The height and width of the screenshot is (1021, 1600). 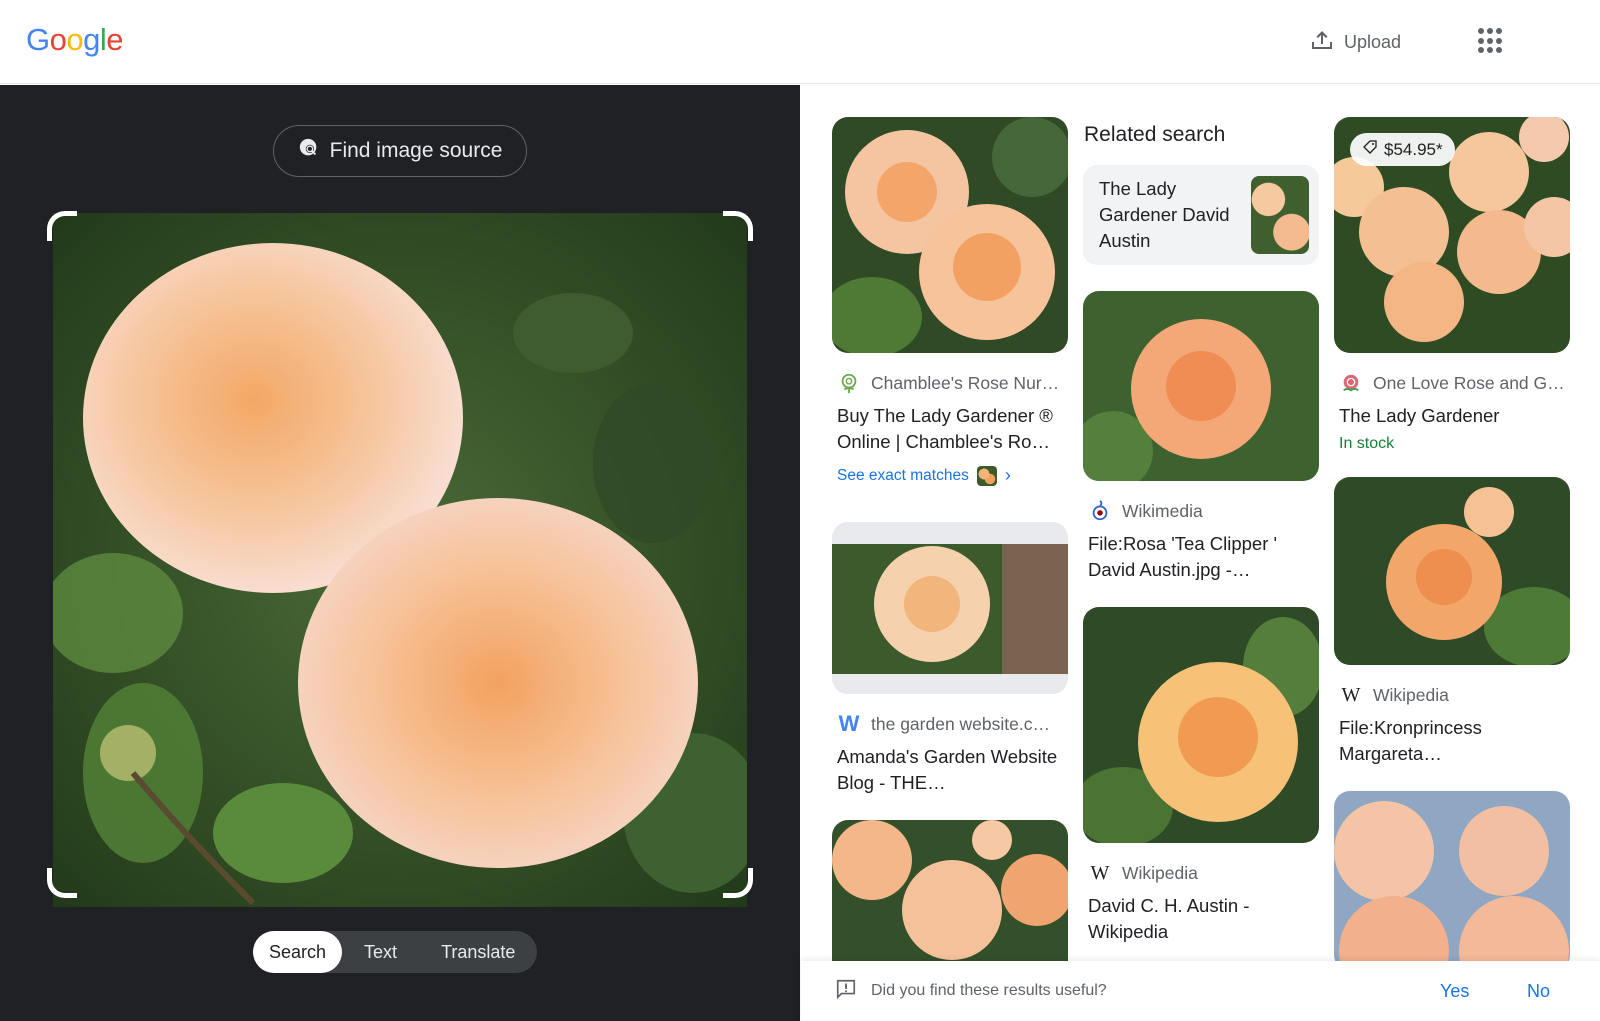 What do you see at coordinates (1491, 41) in the screenshot?
I see `apps-grid-icon` at bounding box center [1491, 41].